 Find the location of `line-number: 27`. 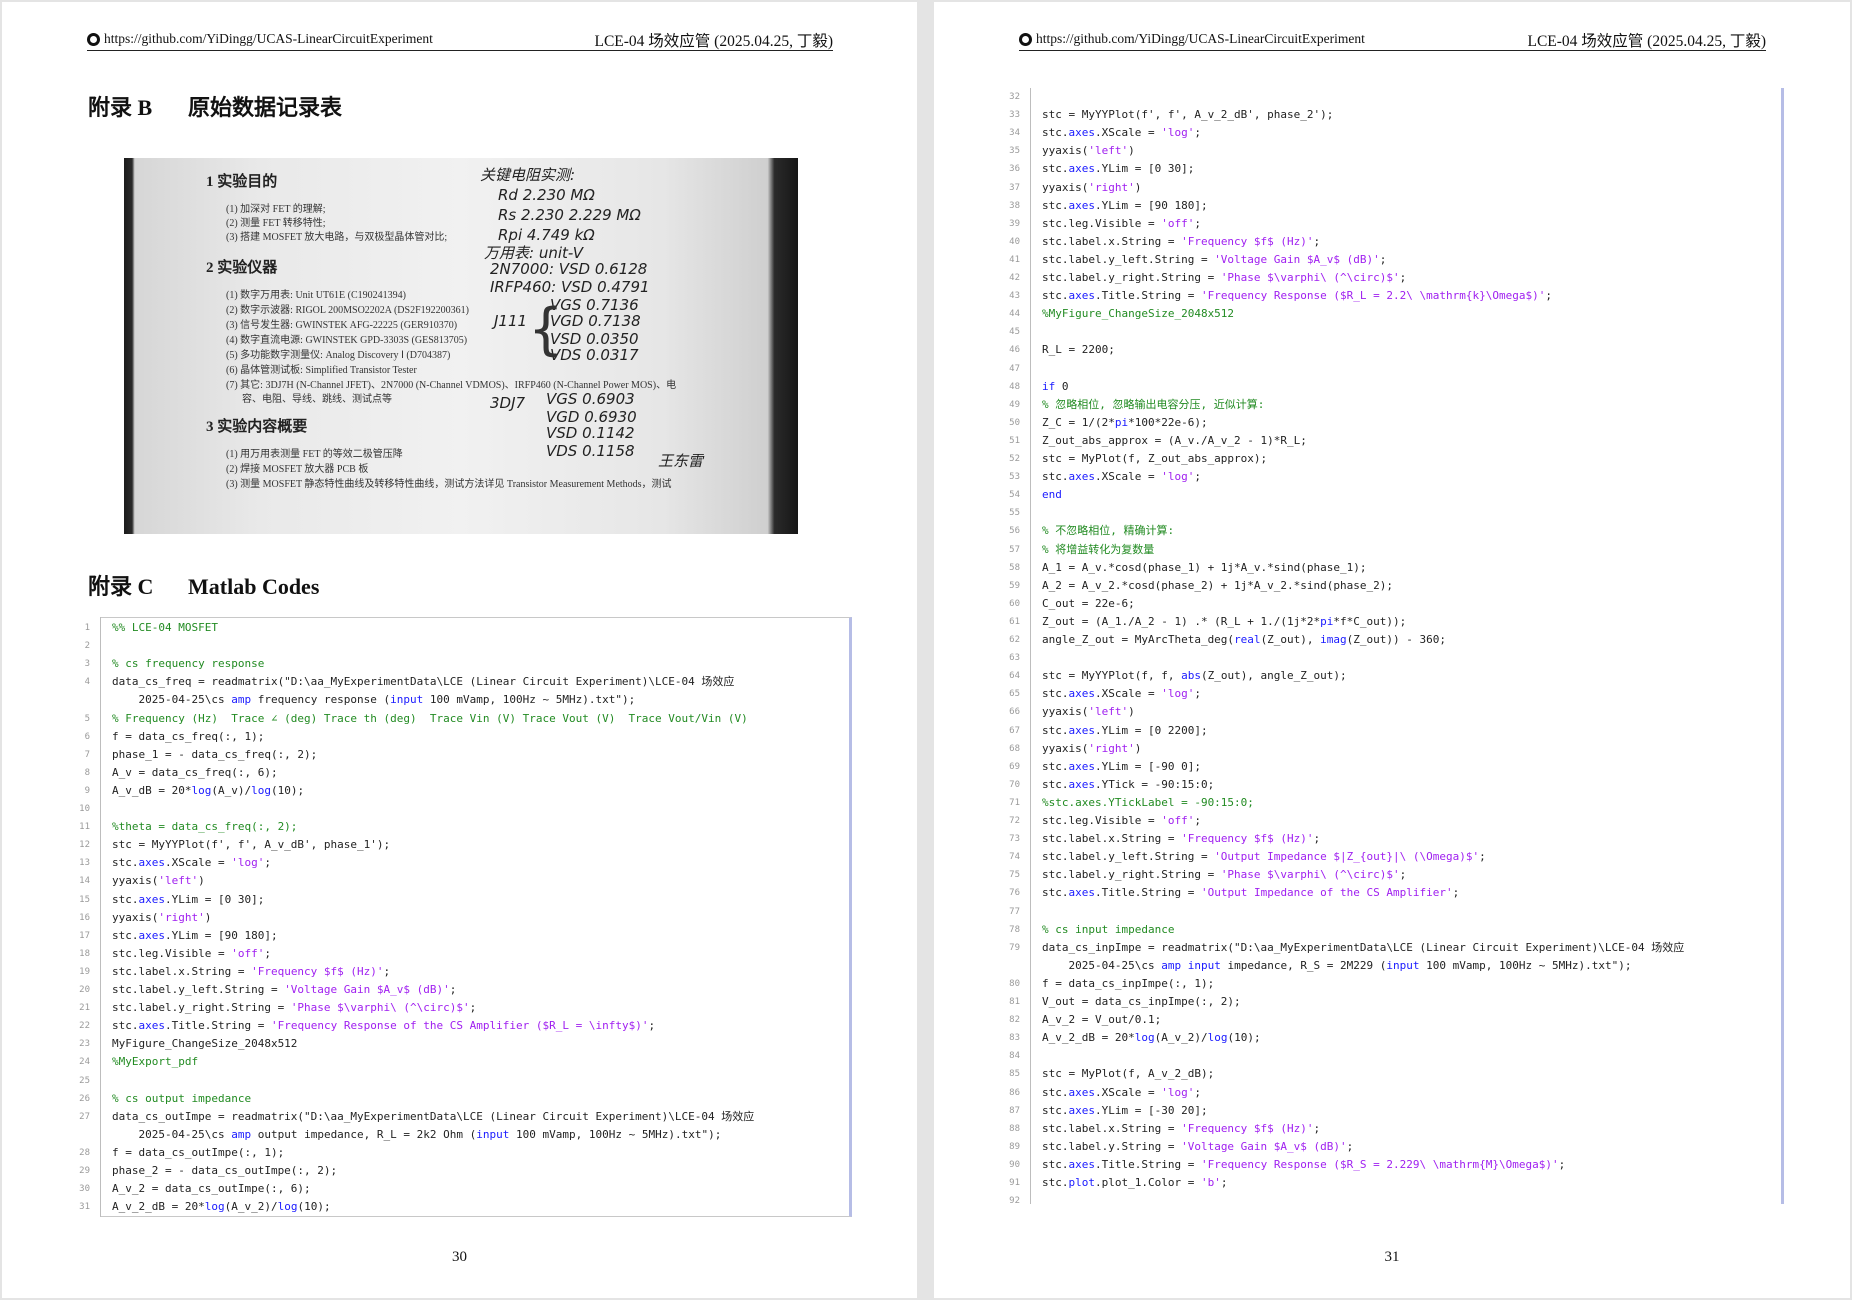

line-number: 27 is located at coordinates (84, 1116).